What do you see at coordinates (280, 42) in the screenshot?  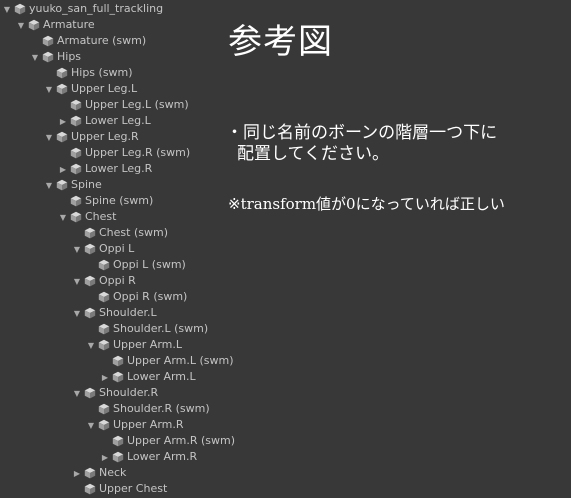 I see `annotation-title: 参考図` at bounding box center [280, 42].